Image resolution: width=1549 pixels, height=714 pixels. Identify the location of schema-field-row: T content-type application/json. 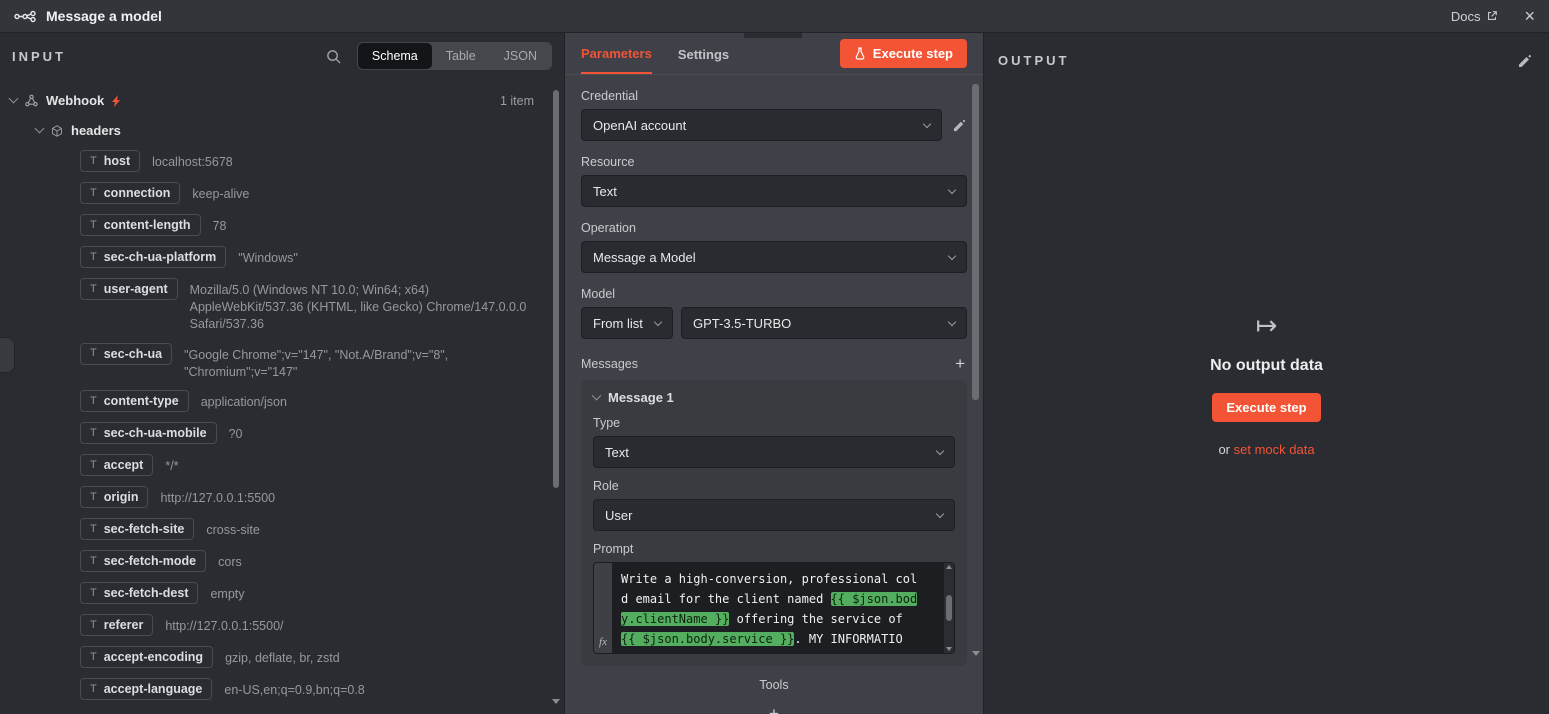
(318, 401).